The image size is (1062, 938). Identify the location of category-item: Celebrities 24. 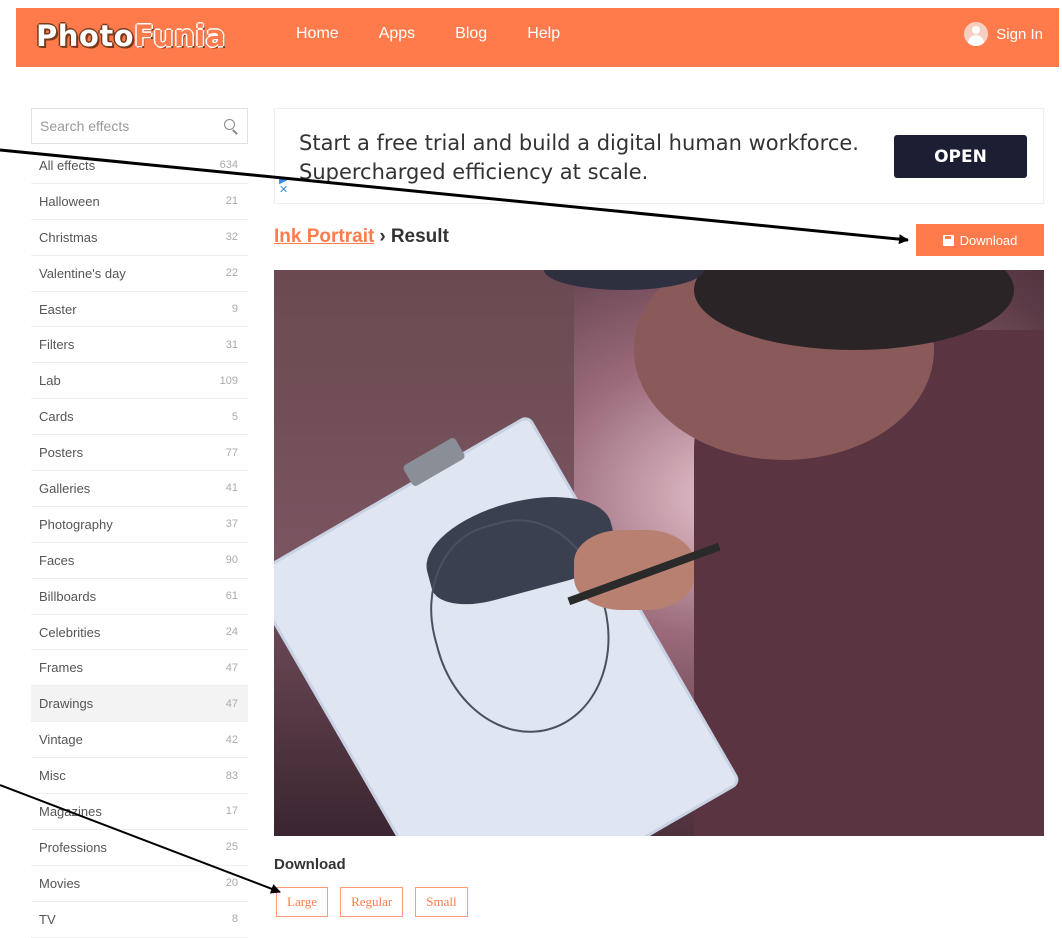
(139, 633).